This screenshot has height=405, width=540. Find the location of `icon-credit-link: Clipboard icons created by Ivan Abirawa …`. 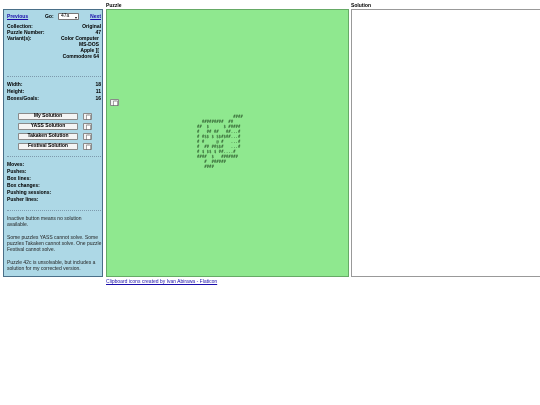

icon-credit-link: Clipboard icons created by Ivan Abirawa … is located at coordinates (161, 282).